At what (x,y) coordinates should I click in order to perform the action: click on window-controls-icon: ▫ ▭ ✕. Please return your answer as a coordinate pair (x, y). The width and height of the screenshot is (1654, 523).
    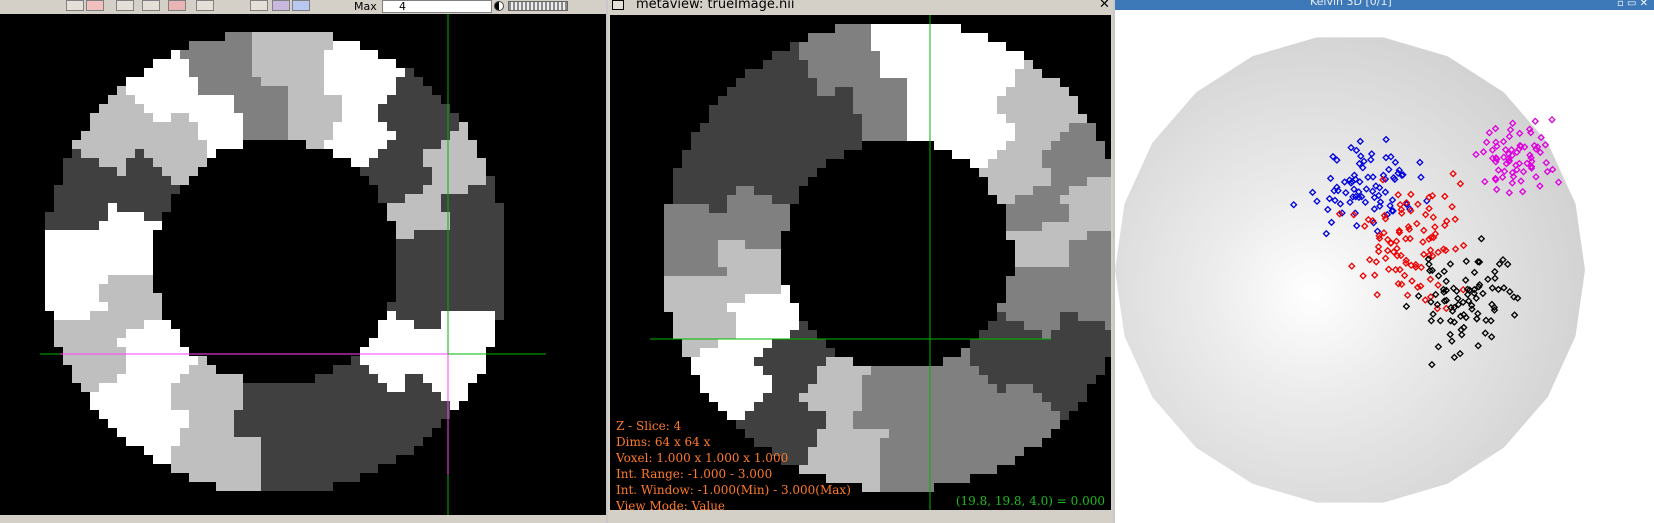
    Looking at the image, I should click on (1632, 4).